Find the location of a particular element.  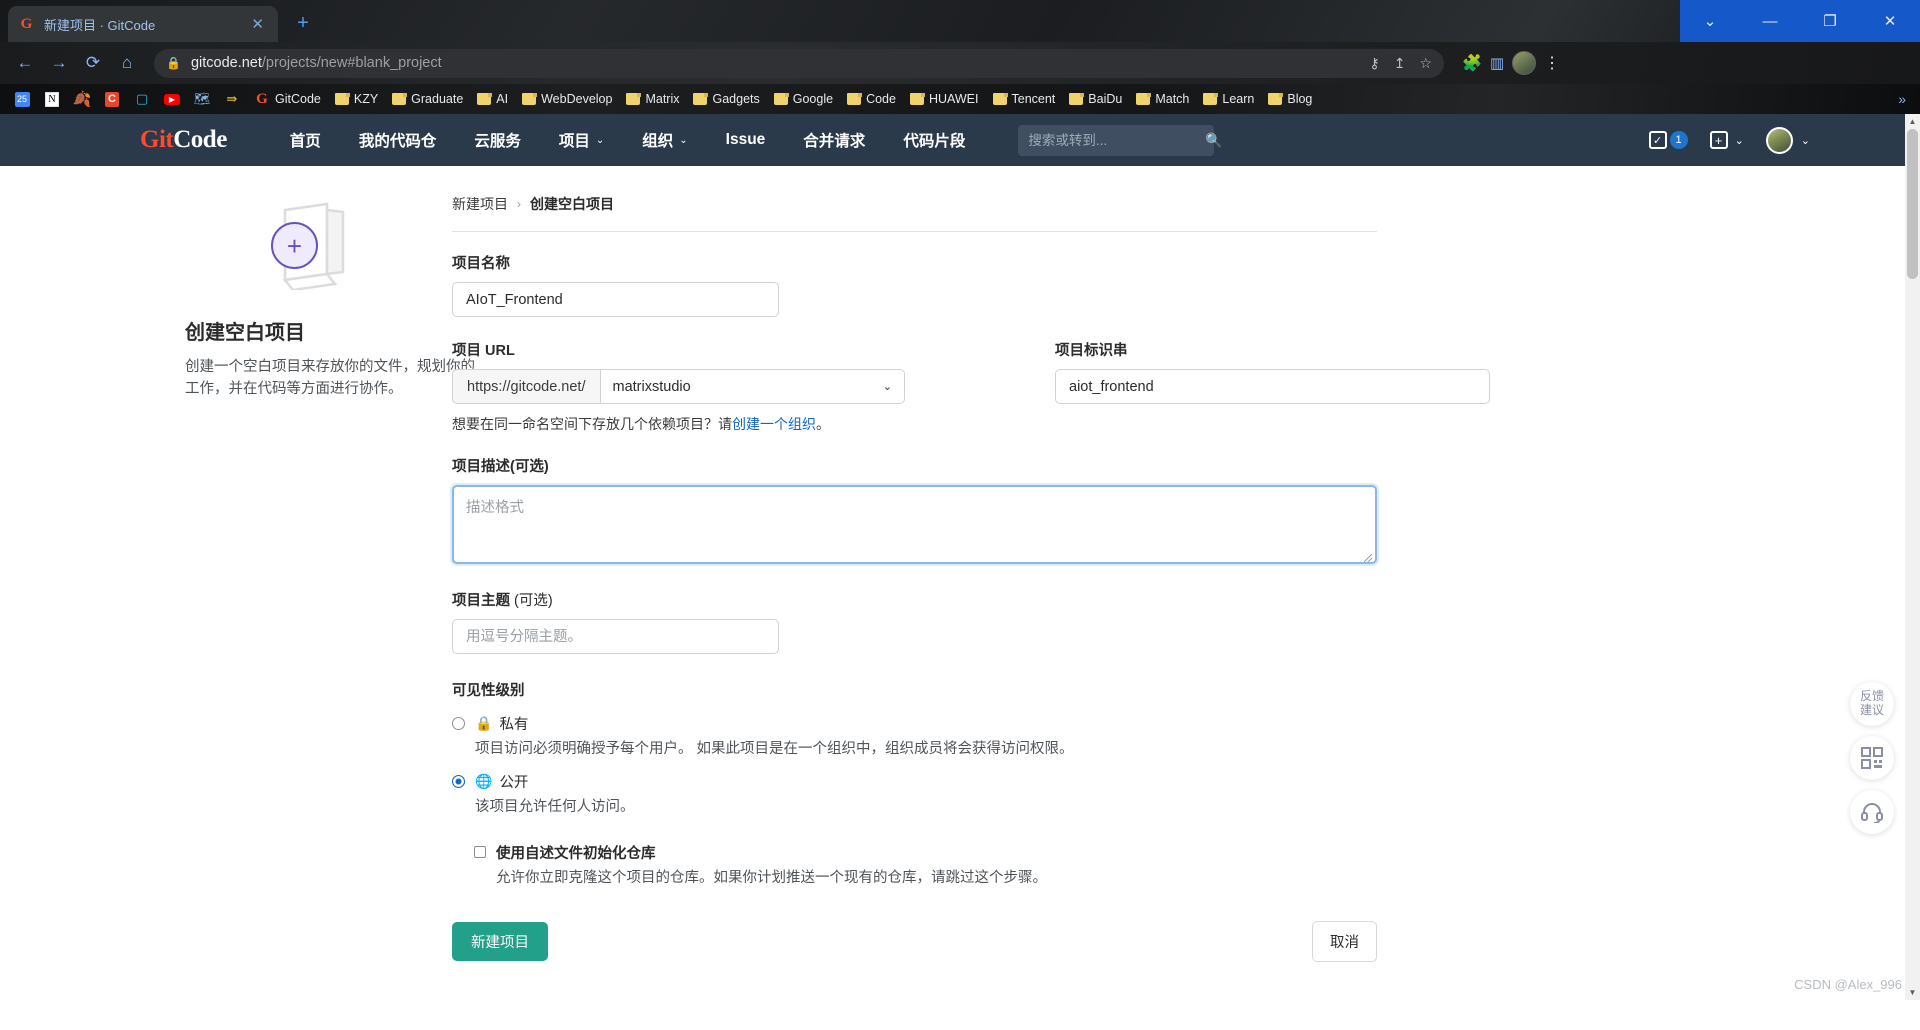

description-wrapper is located at coordinates (914, 526).